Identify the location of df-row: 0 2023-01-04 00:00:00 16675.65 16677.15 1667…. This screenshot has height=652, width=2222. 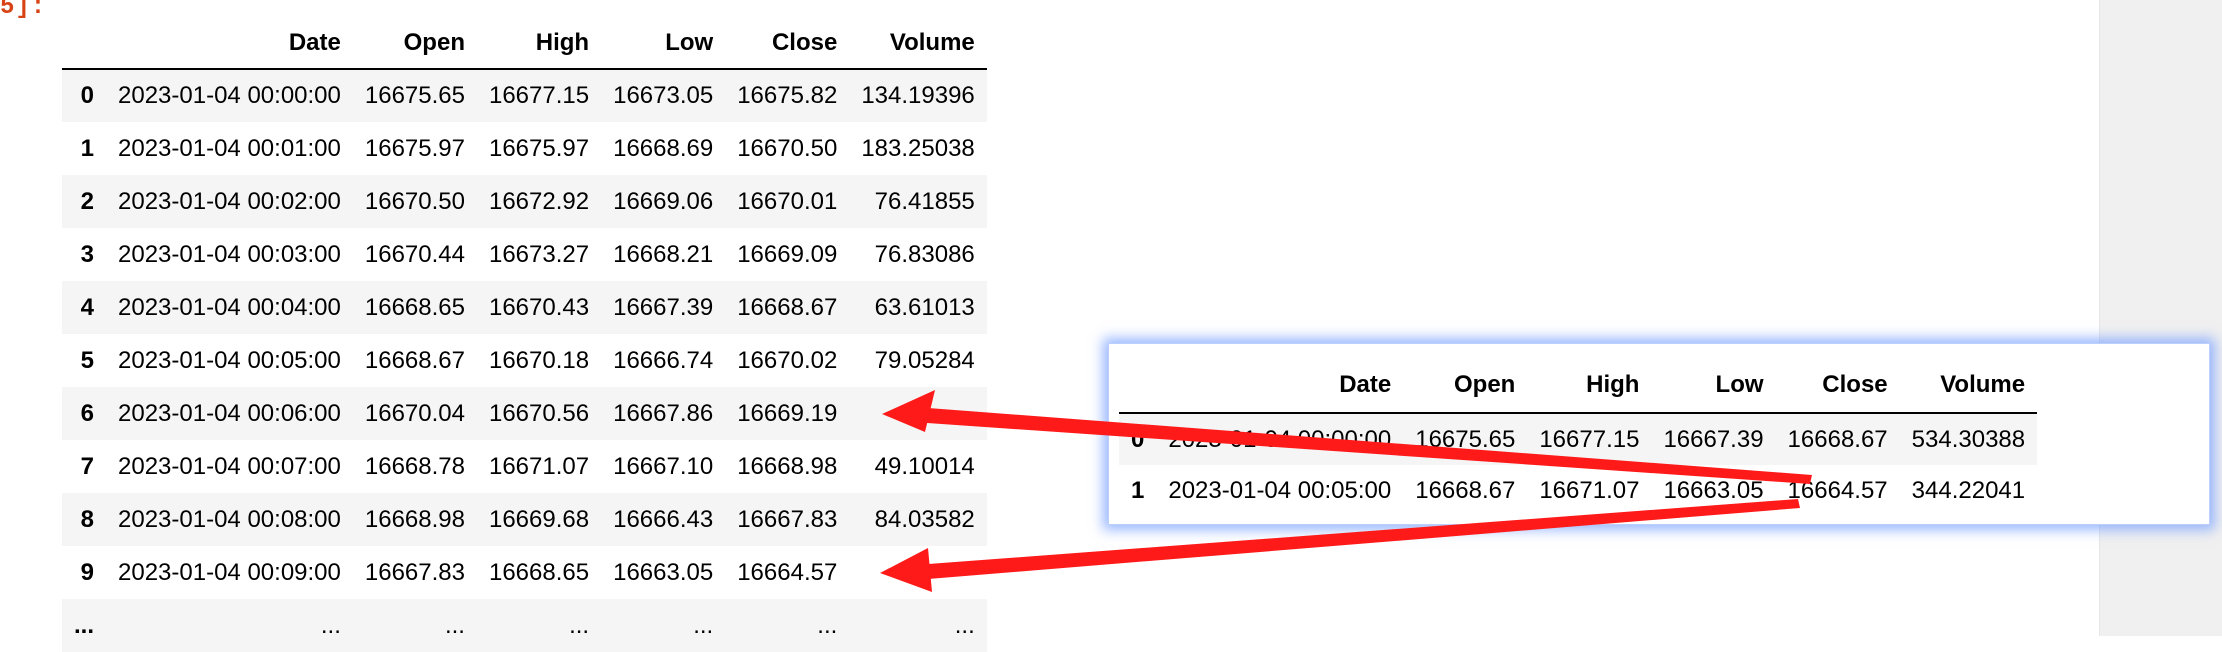
(524, 95).